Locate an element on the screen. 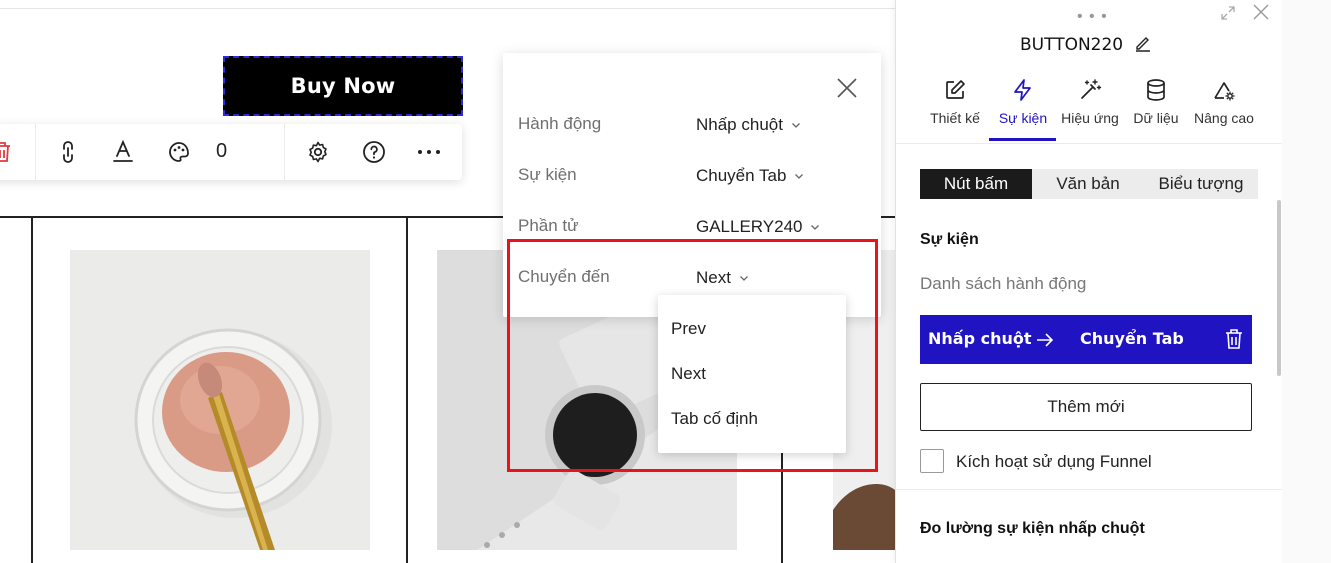  tab-data-label: Dữ liệu is located at coordinates (1156, 118).